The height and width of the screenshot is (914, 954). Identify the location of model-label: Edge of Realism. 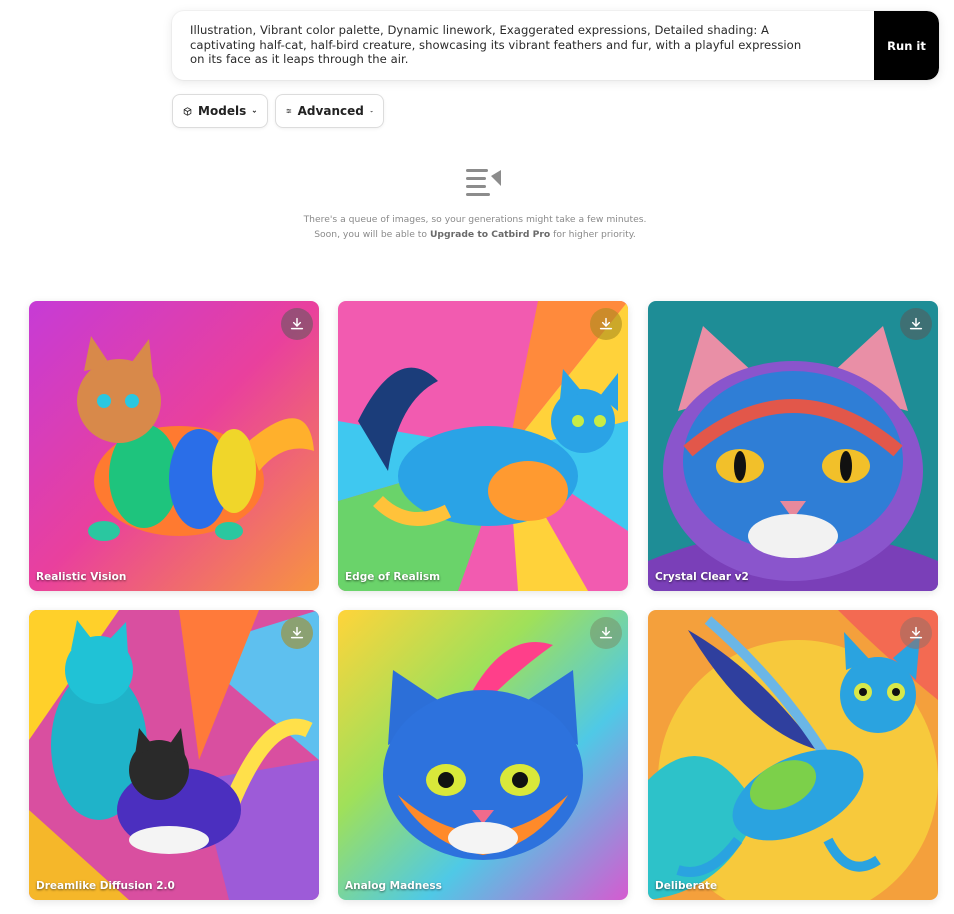
(393, 577).